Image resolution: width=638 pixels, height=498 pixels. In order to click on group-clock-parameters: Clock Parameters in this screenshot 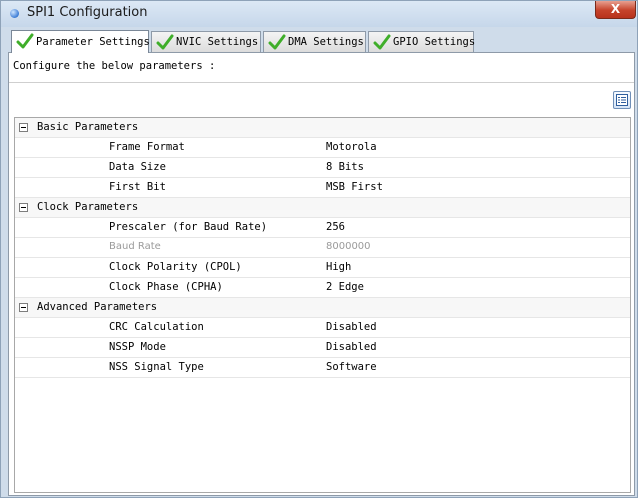, I will do `click(322, 208)`.